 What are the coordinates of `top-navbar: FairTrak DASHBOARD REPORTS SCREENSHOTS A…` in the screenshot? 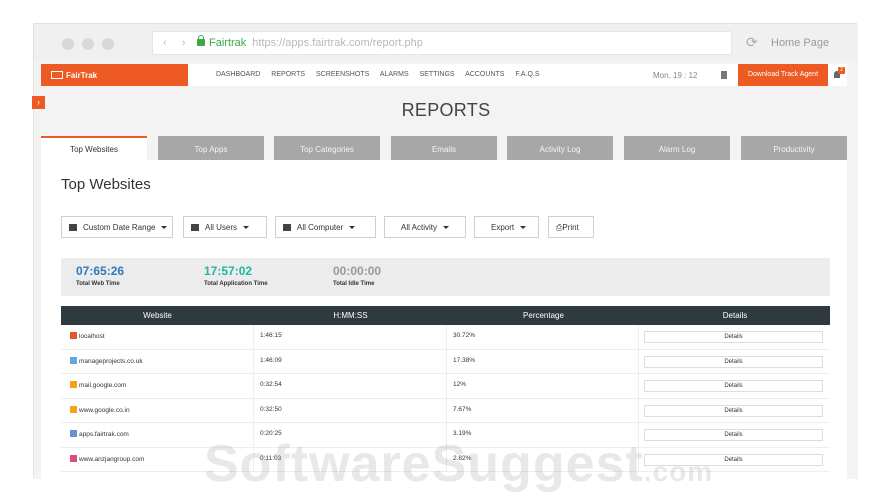 It's located at (444, 75).